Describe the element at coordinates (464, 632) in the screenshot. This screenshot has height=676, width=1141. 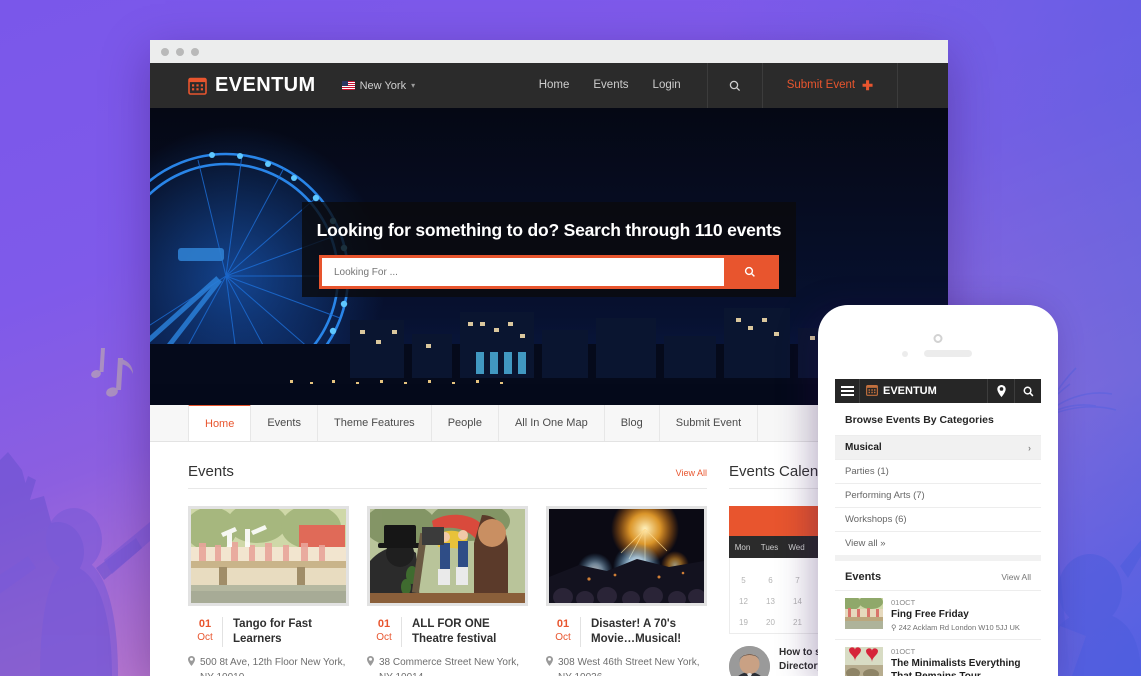
I see `event-title: ALL FOR ONE Theatre festival` at that location.